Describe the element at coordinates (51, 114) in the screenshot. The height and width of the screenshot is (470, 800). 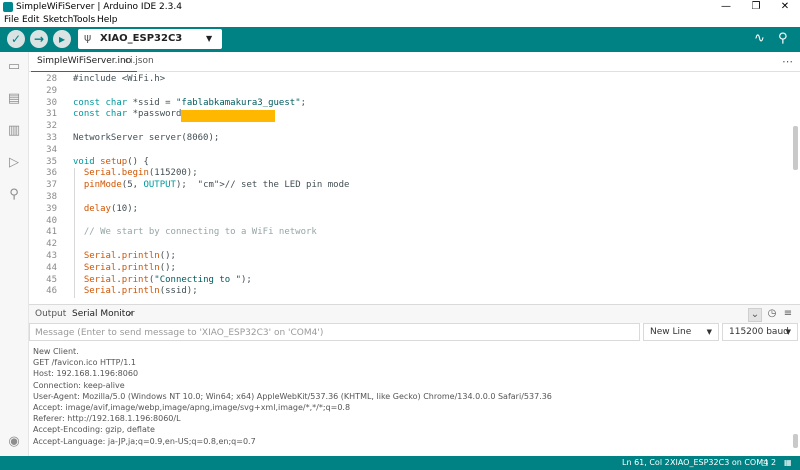
I see `line-number: 31` at that location.